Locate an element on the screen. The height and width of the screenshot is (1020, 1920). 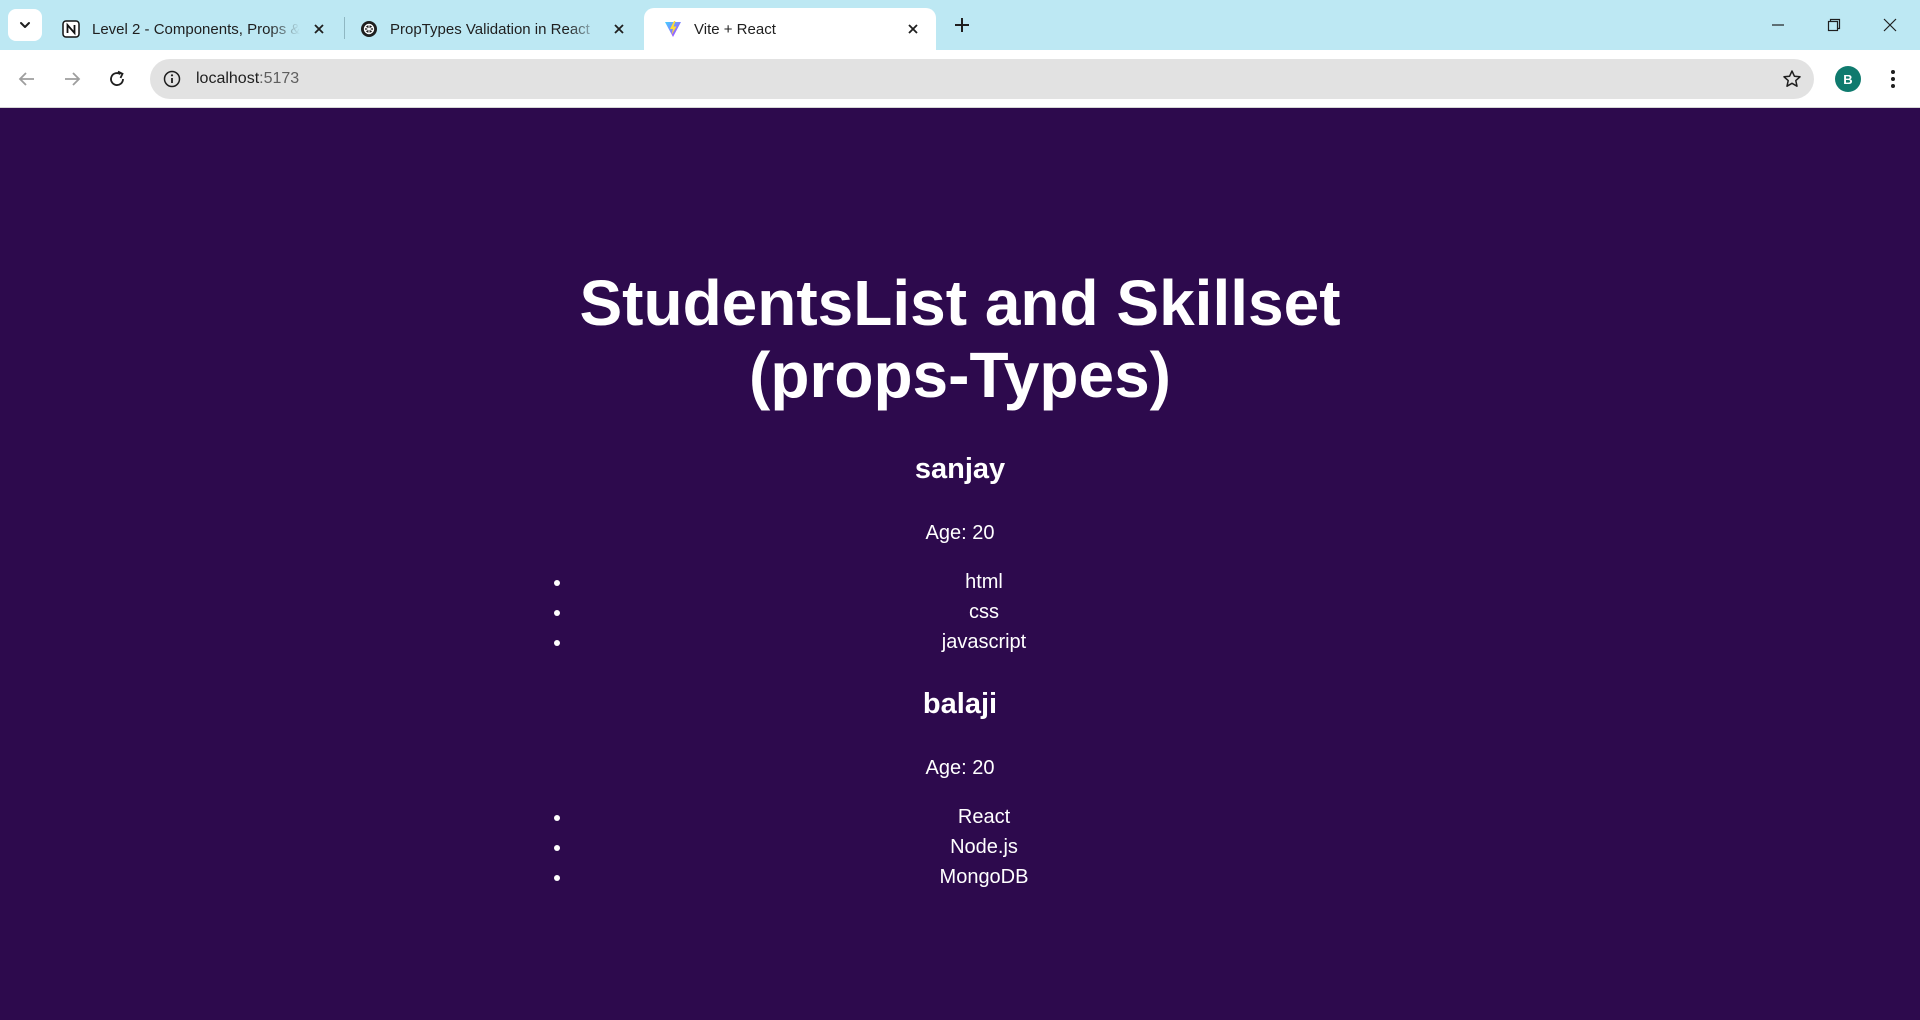
close-window-button is located at coordinates (1890, 25).